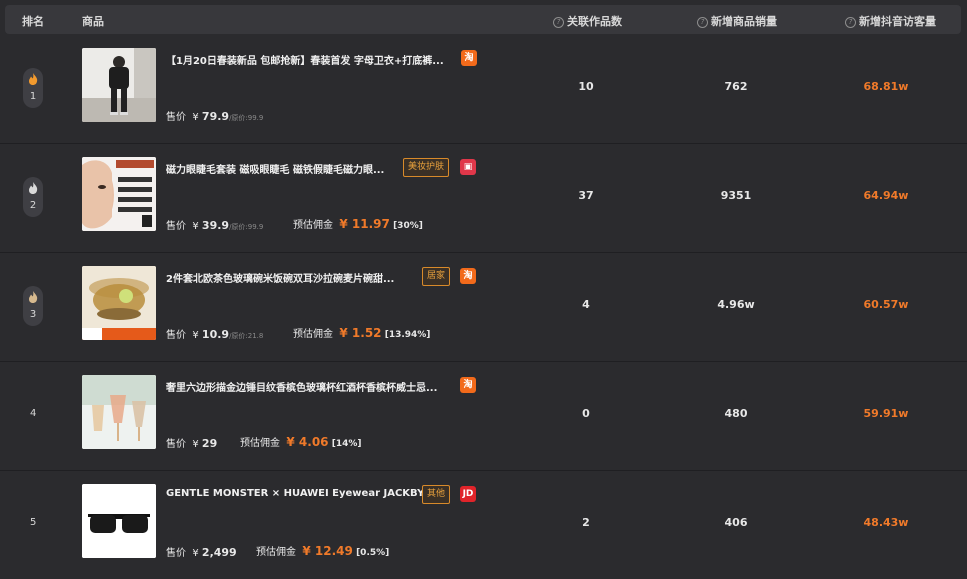  I want to click on header-rank: 排名, so click(33, 21).